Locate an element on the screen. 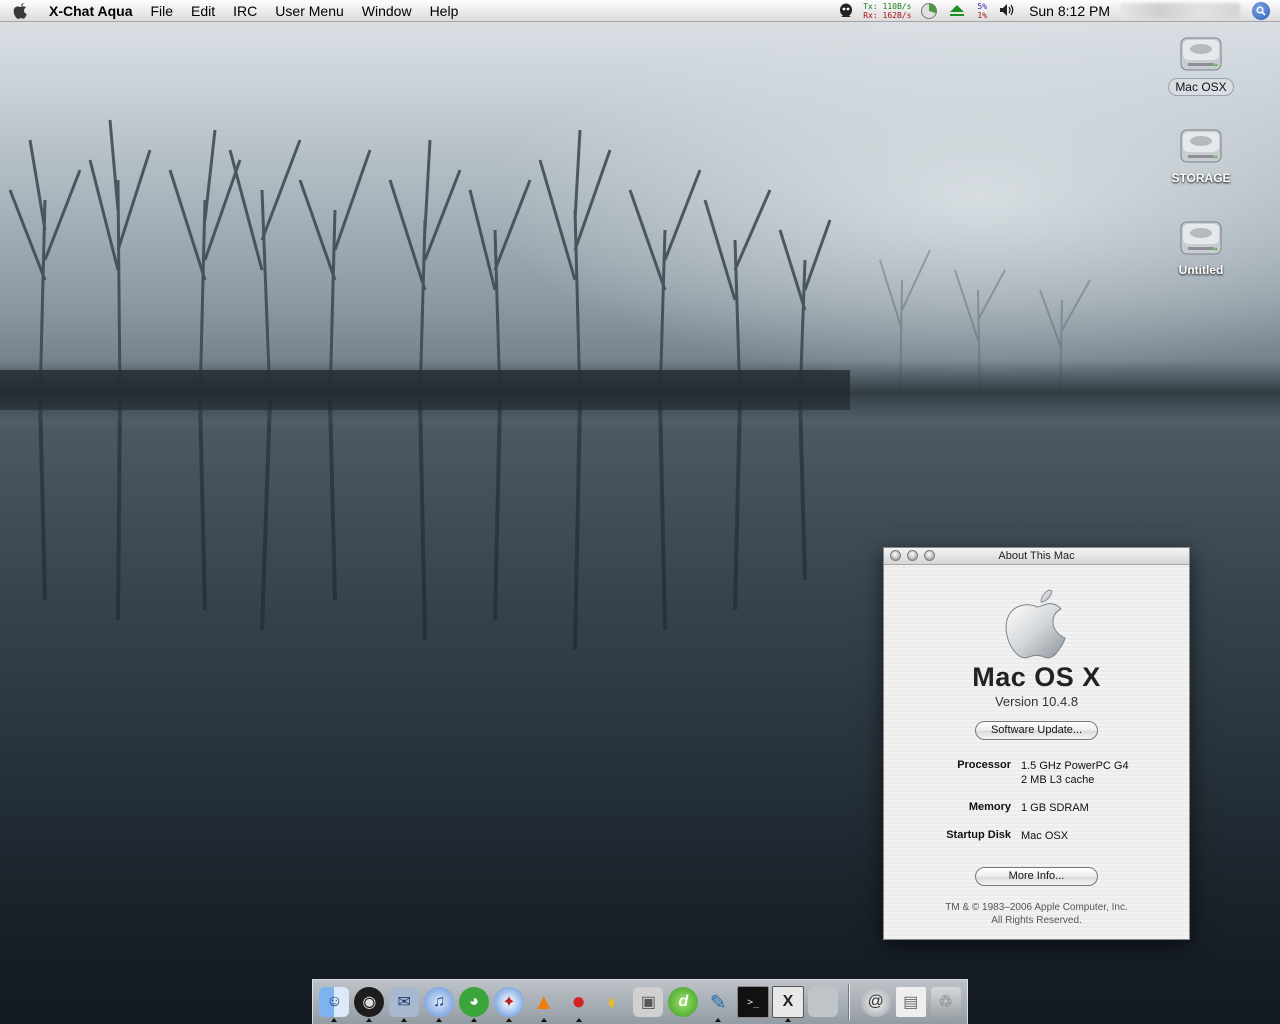 The width and height of the screenshot is (1280, 1024). cyberduck-icon: ◐ is located at coordinates (613, 1001).